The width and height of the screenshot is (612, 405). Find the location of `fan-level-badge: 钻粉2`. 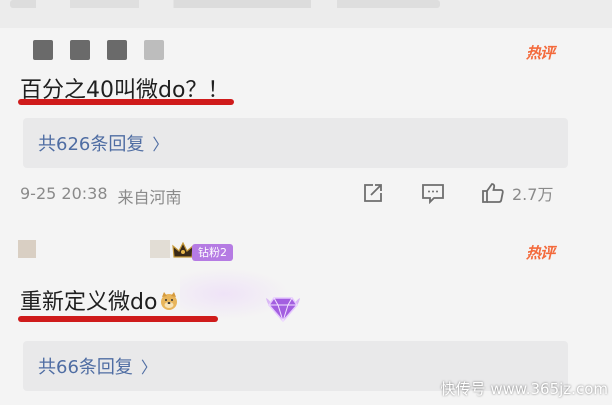

fan-level-badge: 钻粉2 is located at coordinates (212, 252).